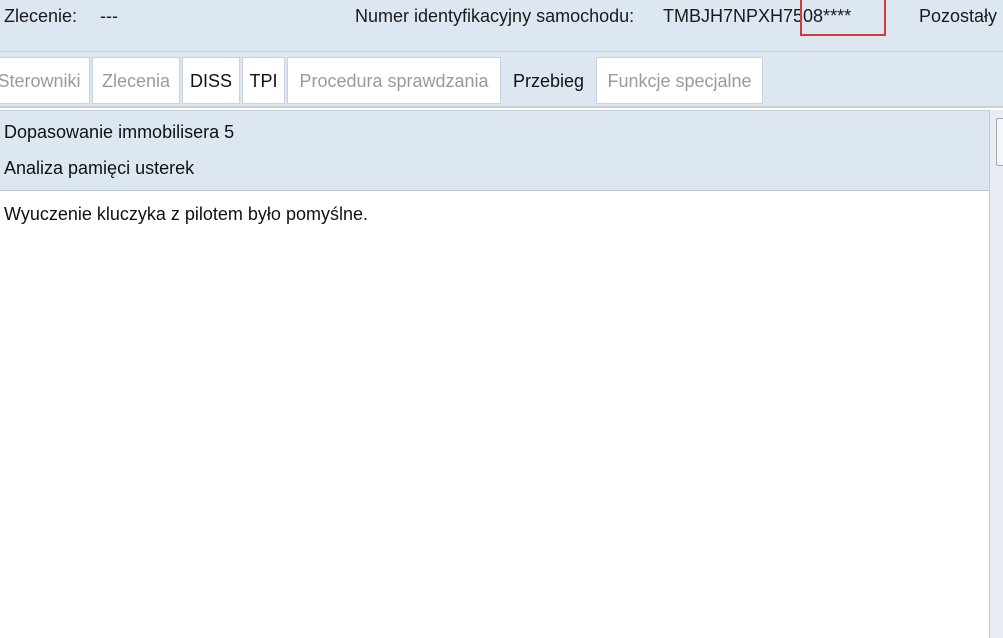 This screenshot has height=638, width=1003. Describe the element at coordinates (679, 80) in the screenshot. I see `tab-funkcje-specjalne: Funkcje specjalne` at that location.